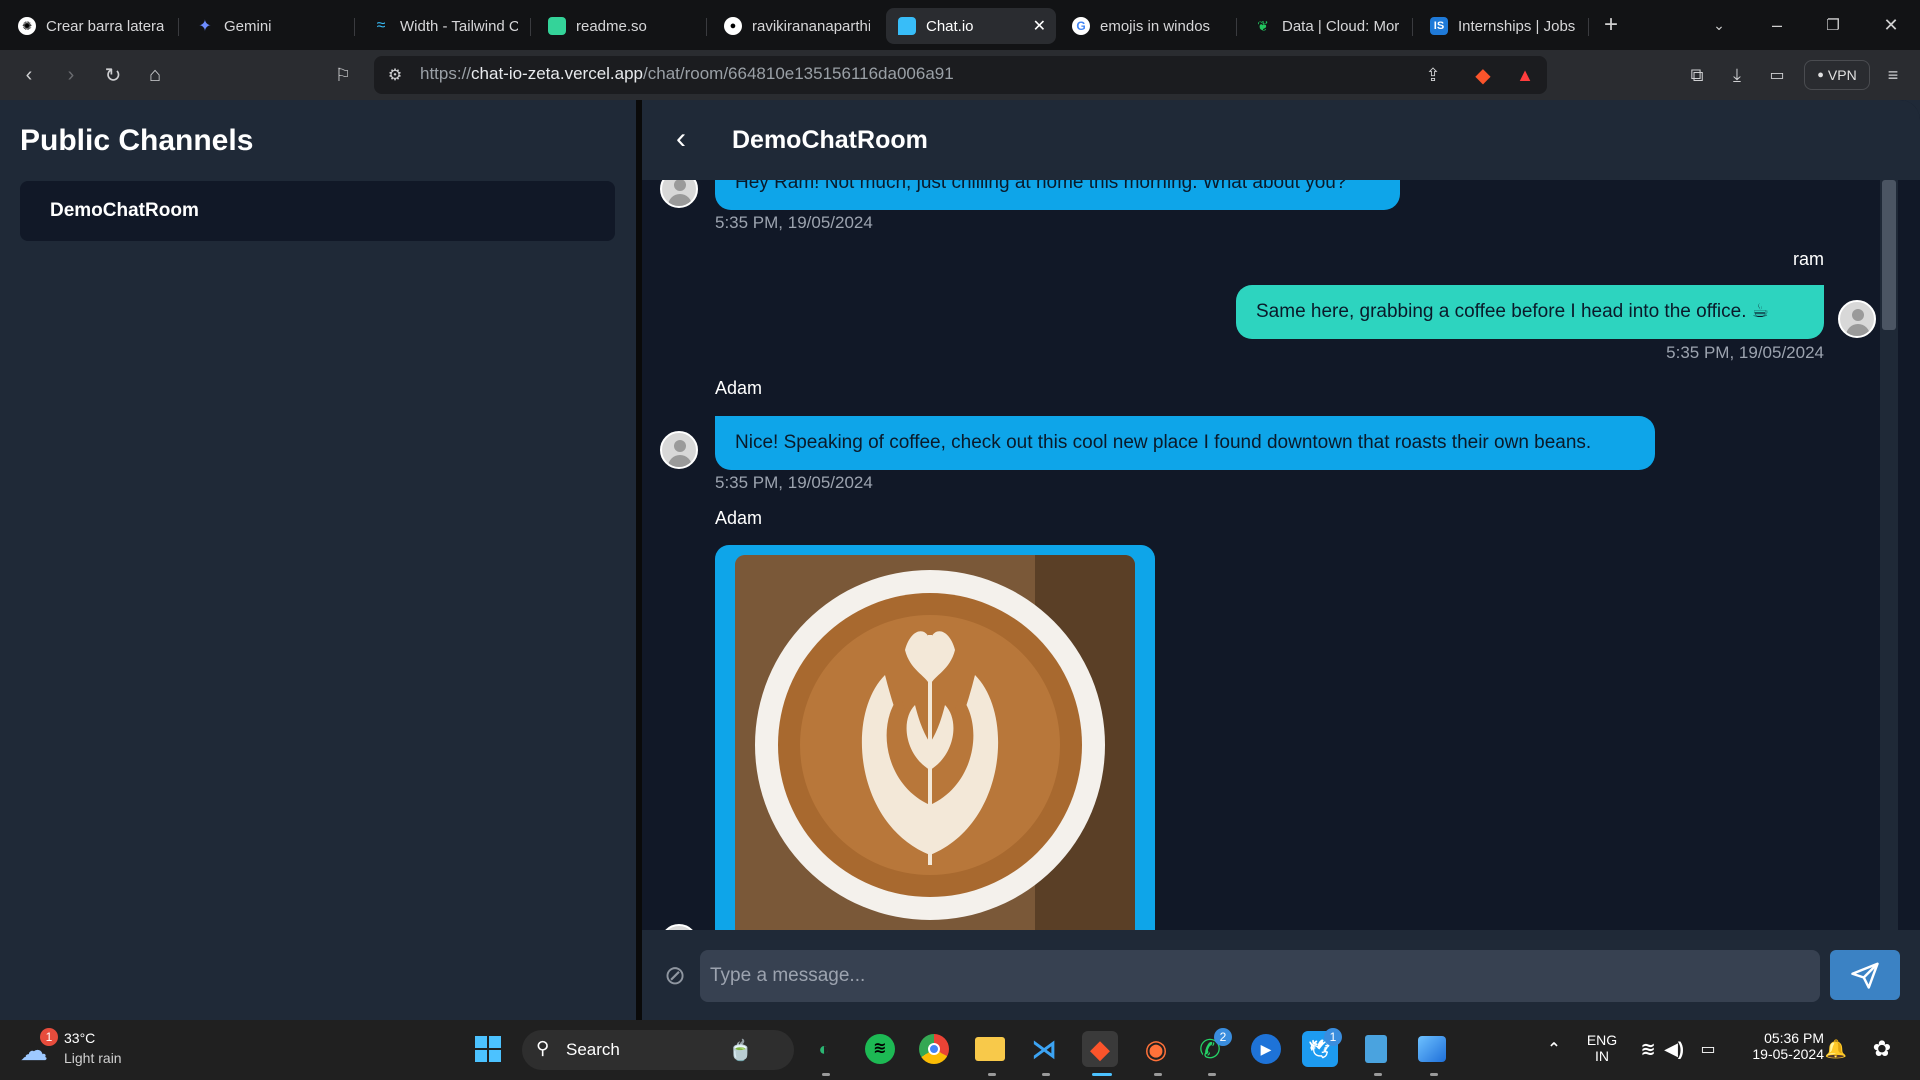  I want to click on language-indicator: ENG IN, so click(1602, 1051).